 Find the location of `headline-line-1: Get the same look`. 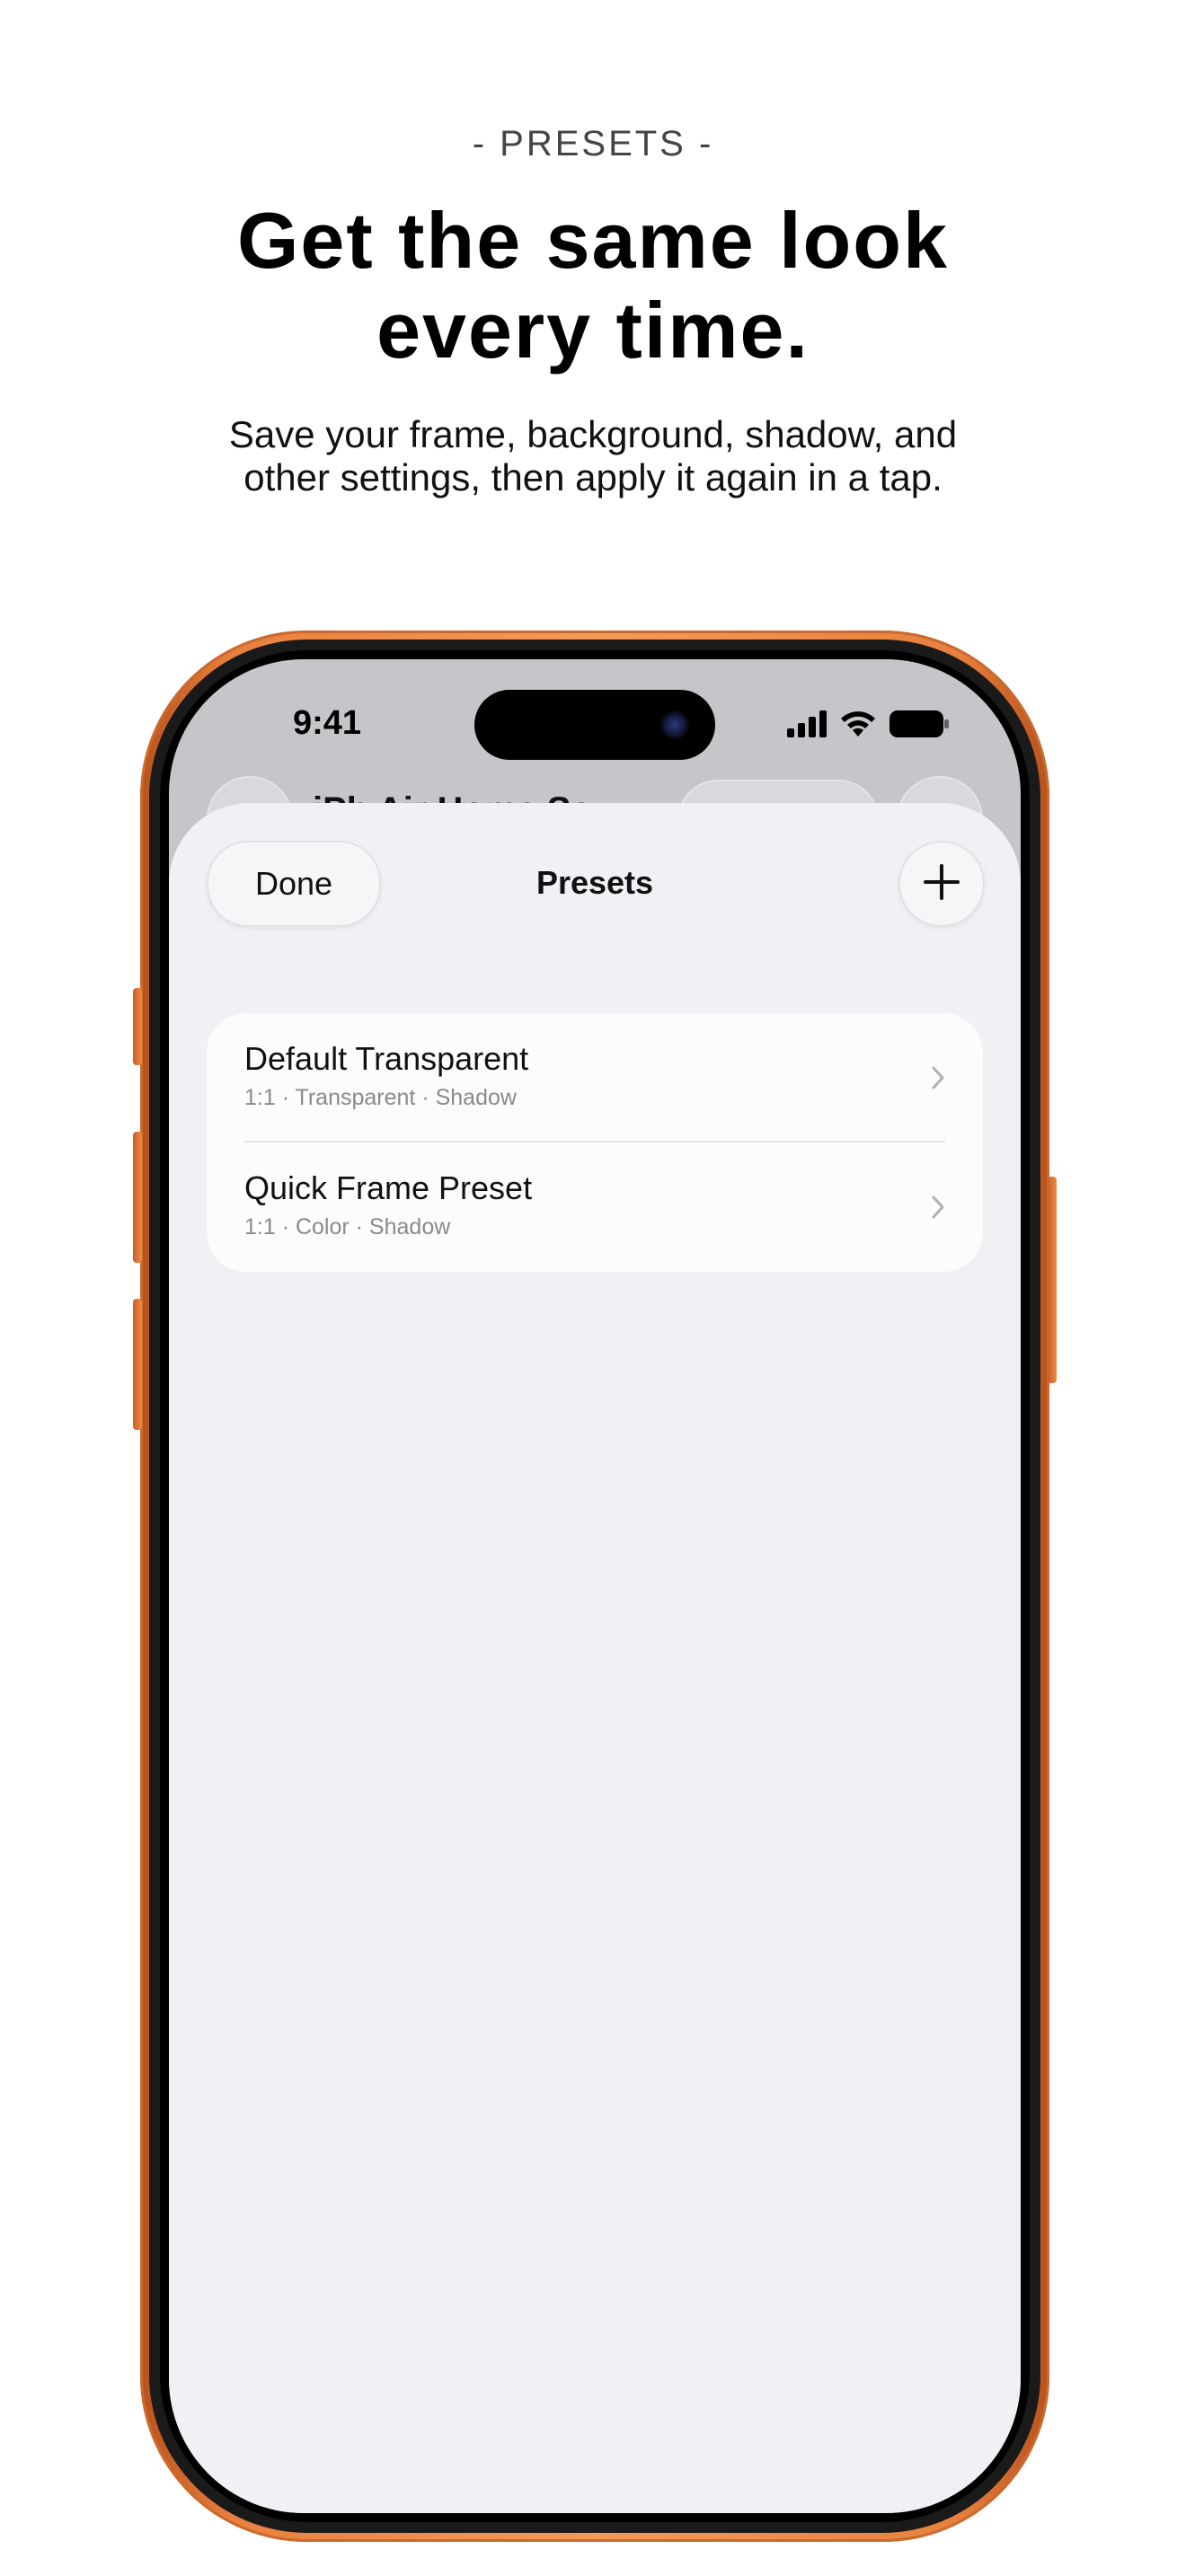

headline-line-1: Get the same look is located at coordinates (592, 240).